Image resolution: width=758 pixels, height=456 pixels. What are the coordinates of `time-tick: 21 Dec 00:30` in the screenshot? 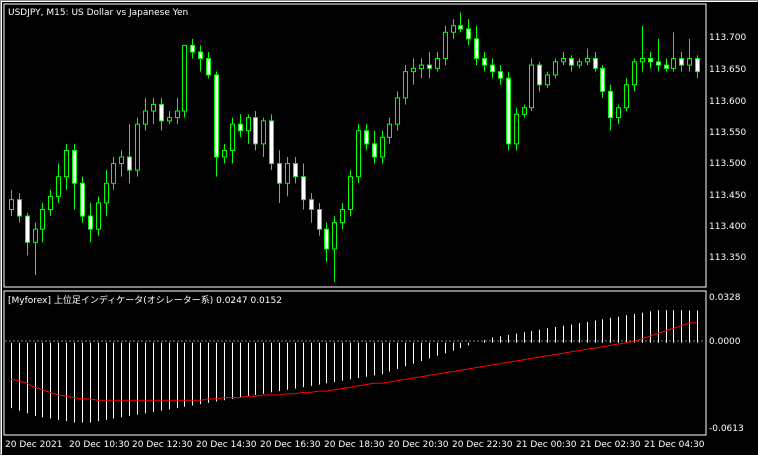 It's located at (546, 445).